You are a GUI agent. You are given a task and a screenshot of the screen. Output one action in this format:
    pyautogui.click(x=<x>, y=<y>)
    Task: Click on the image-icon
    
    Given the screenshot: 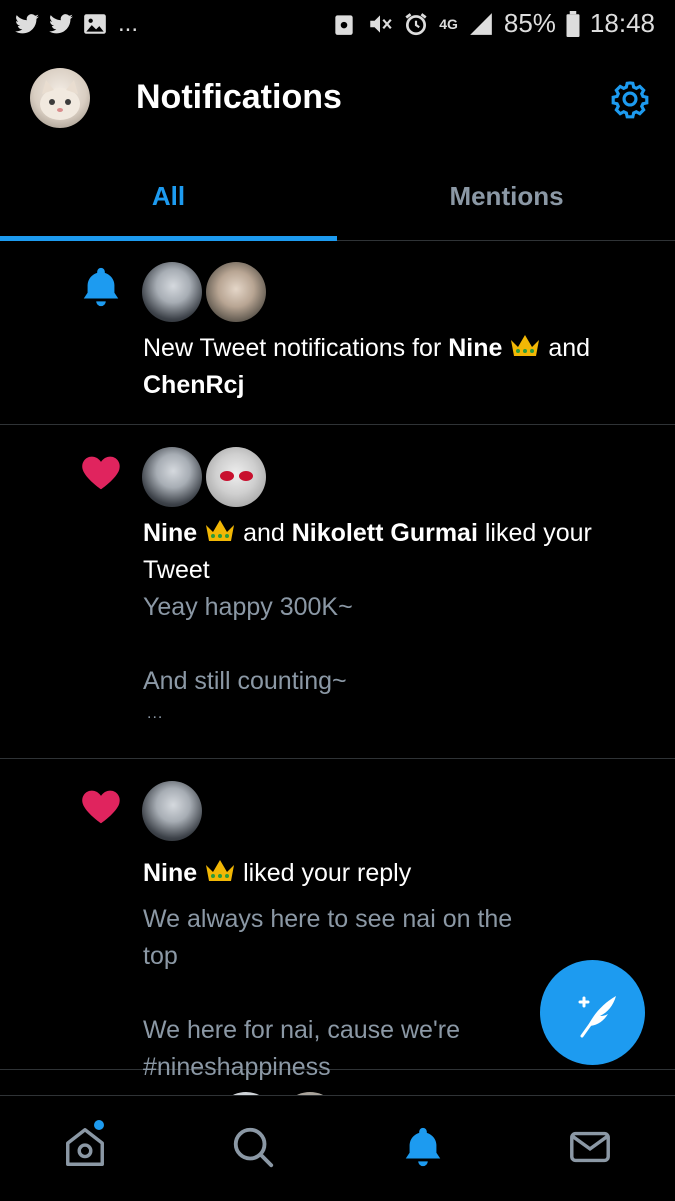 What is the action you would take?
    pyautogui.click(x=95, y=24)
    